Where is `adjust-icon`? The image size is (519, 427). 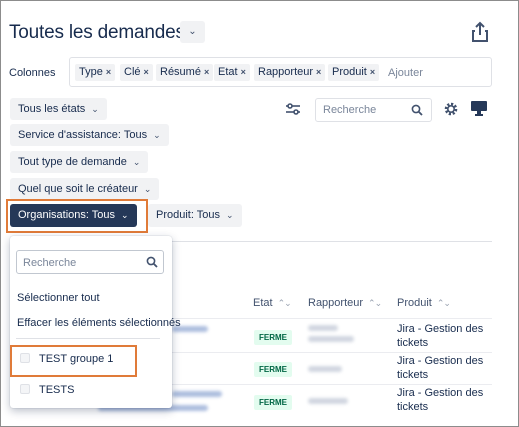
adjust-icon is located at coordinates (293, 109).